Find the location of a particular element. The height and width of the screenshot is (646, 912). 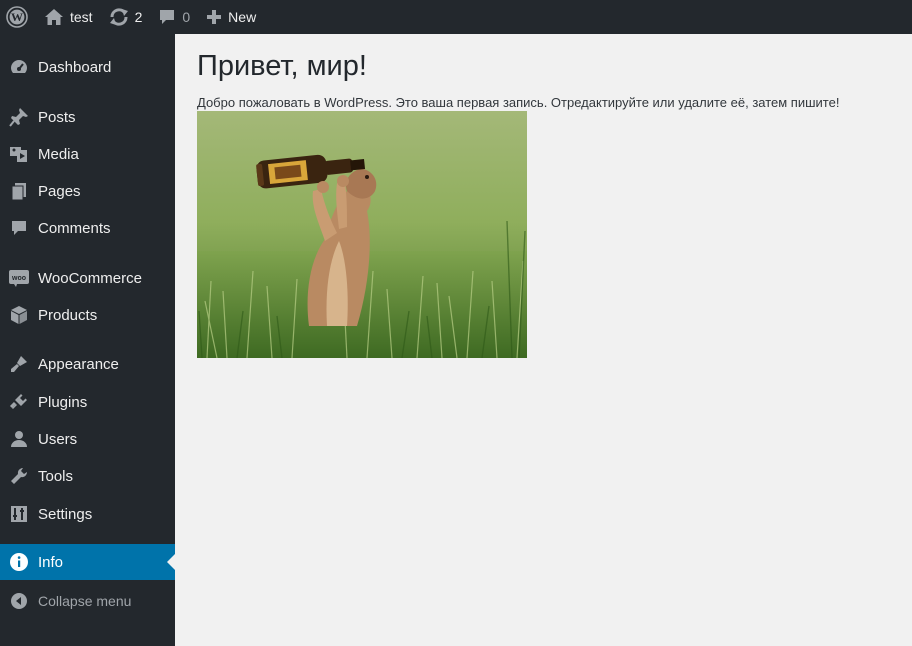

svg-text: W is located at coordinates (17, 17).